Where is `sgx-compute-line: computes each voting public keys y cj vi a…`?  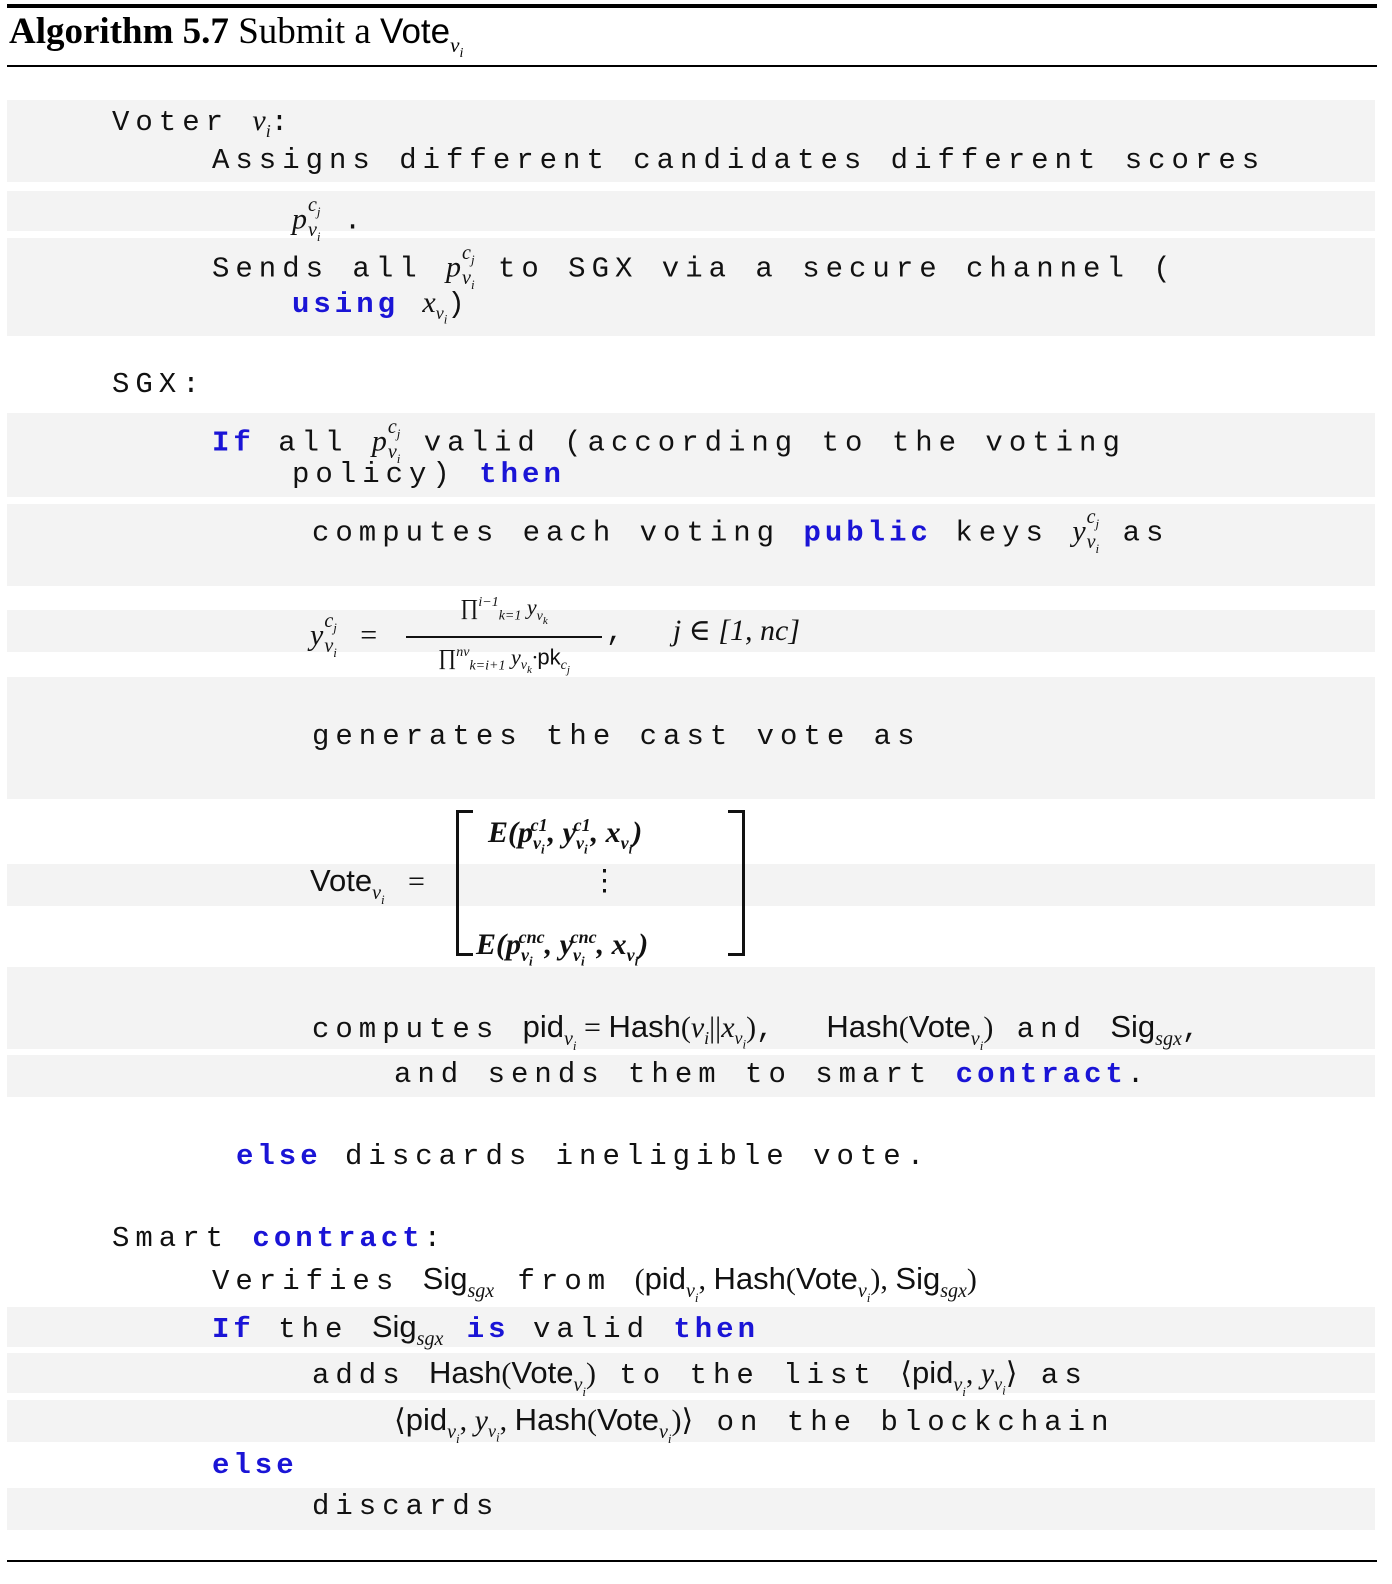 sgx-compute-line: computes each voting public keys y cj vi a… is located at coordinates (741, 531).